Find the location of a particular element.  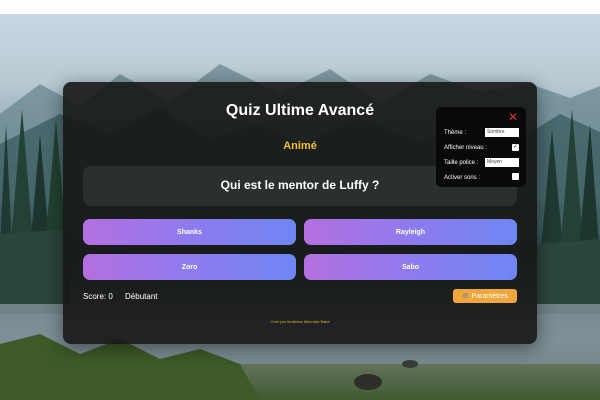

theme-label: Thème : is located at coordinates (455, 133).